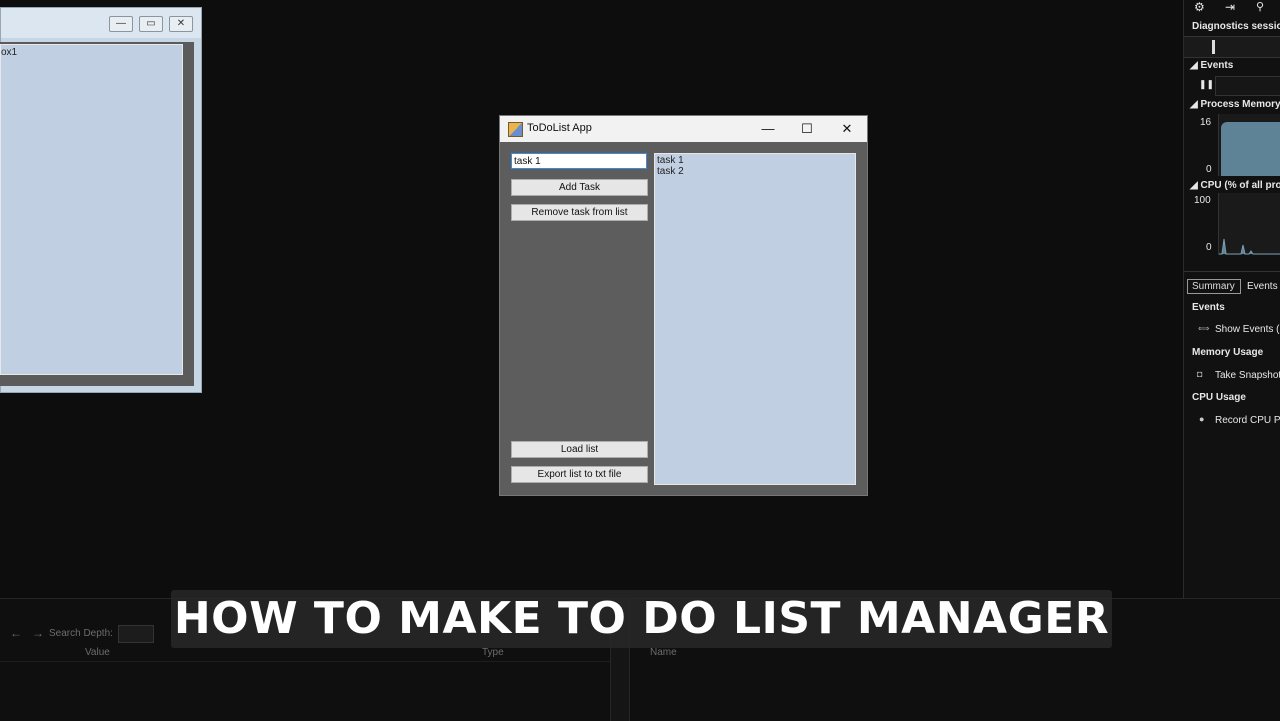 The image size is (1280, 721). Describe the element at coordinates (807, 129) in the screenshot. I see `maximize-button: ☐` at that location.